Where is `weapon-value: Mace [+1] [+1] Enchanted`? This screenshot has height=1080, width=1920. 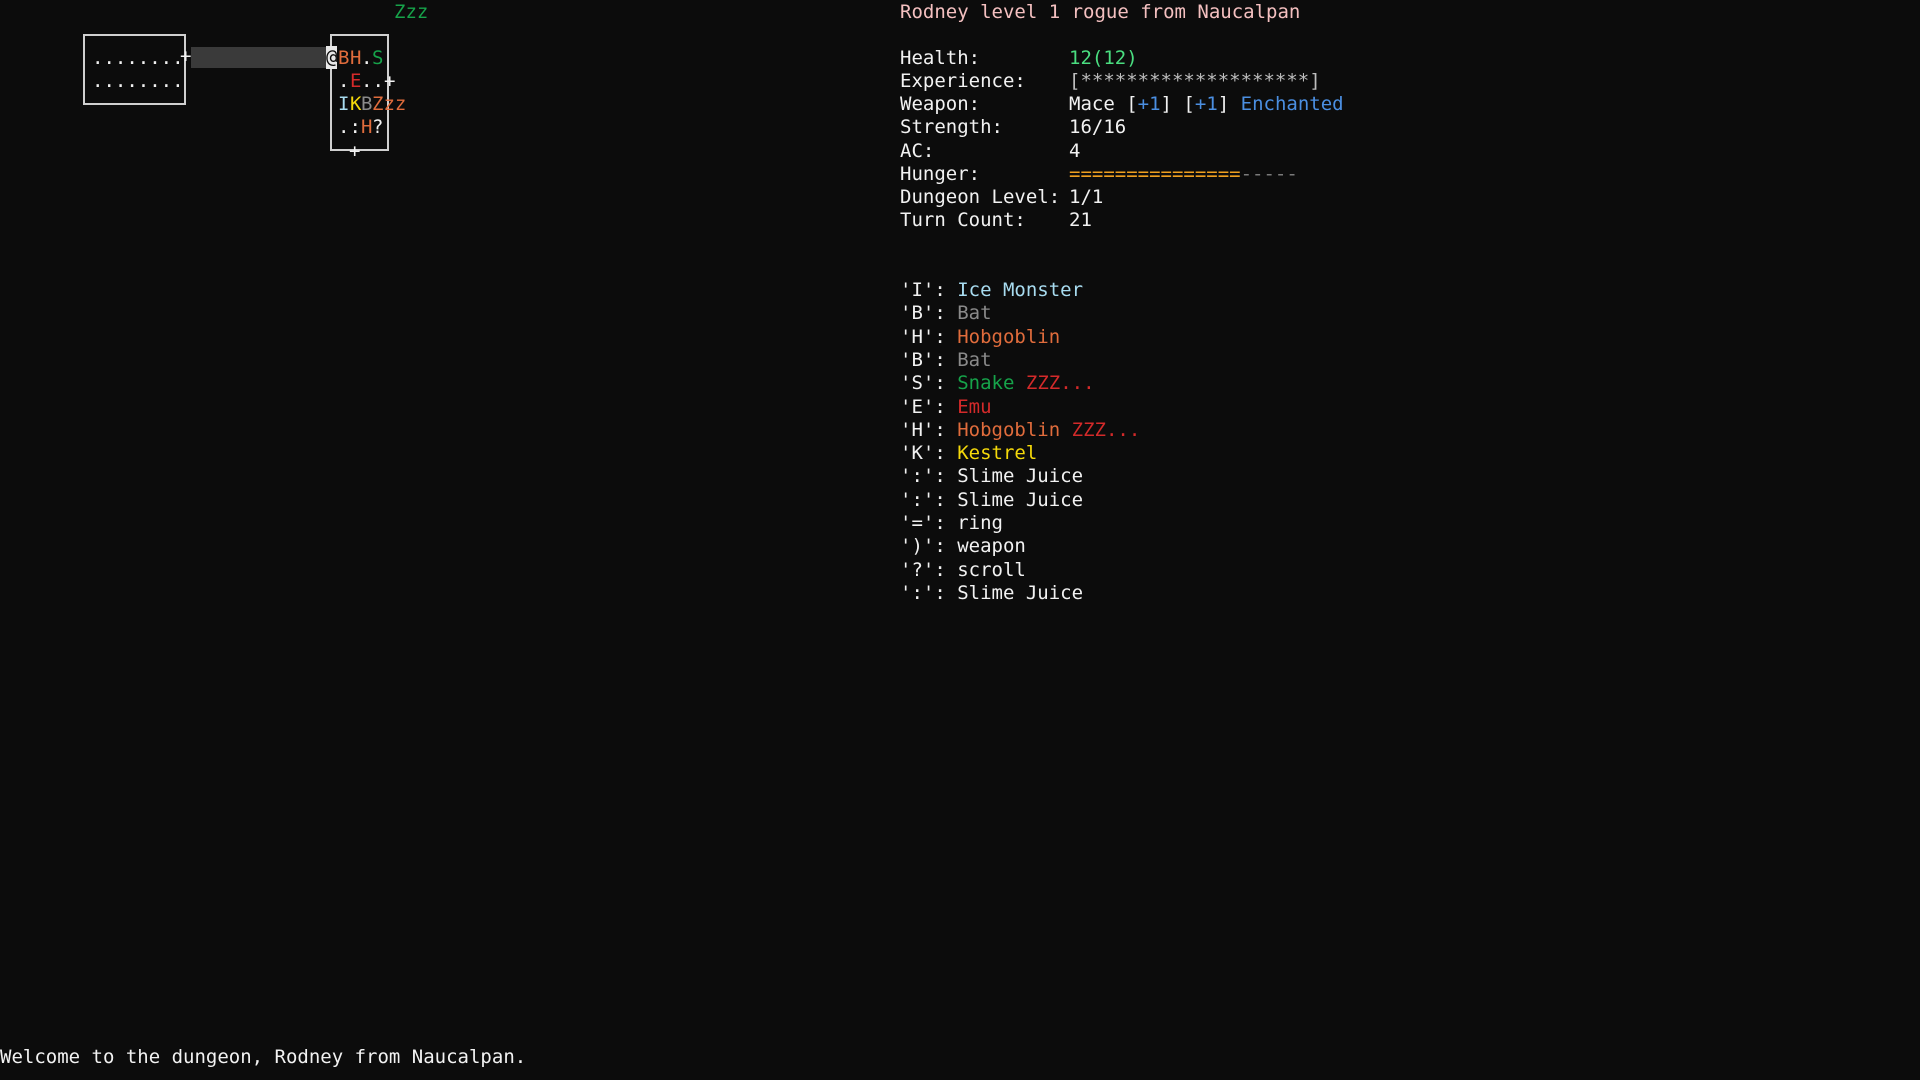
weapon-value: Mace [+1] [+1] Enchanted is located at coordinates (1206, 104).